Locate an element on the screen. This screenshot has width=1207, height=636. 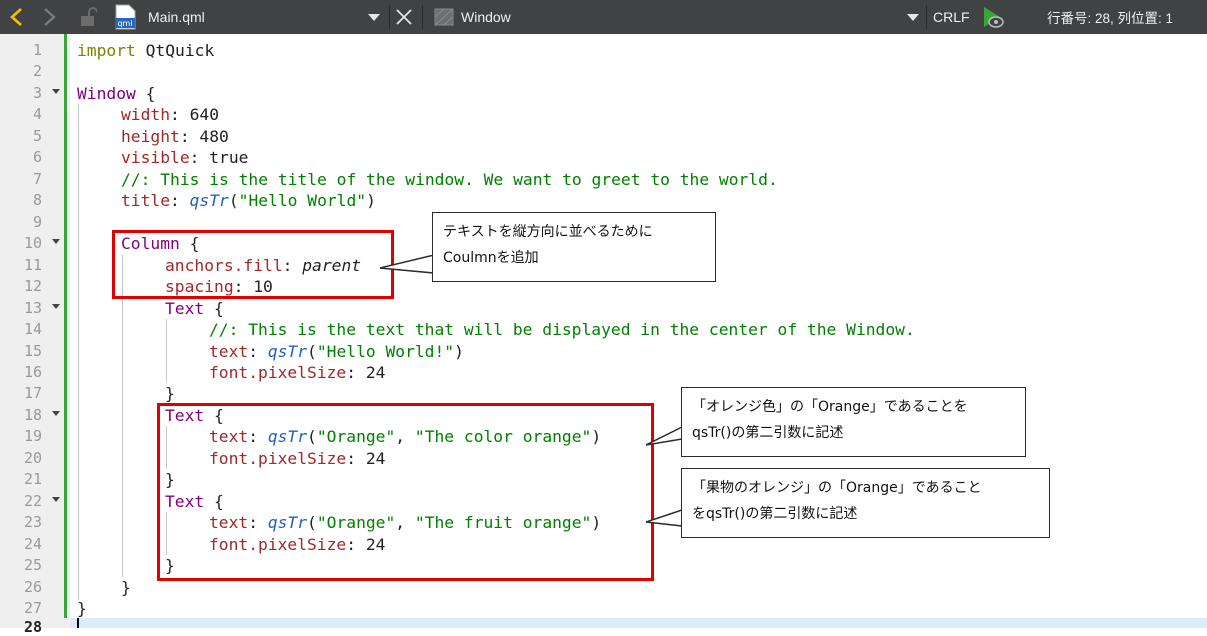
callout-text: Coulmnを追加 is located at coordinates (491, 258).